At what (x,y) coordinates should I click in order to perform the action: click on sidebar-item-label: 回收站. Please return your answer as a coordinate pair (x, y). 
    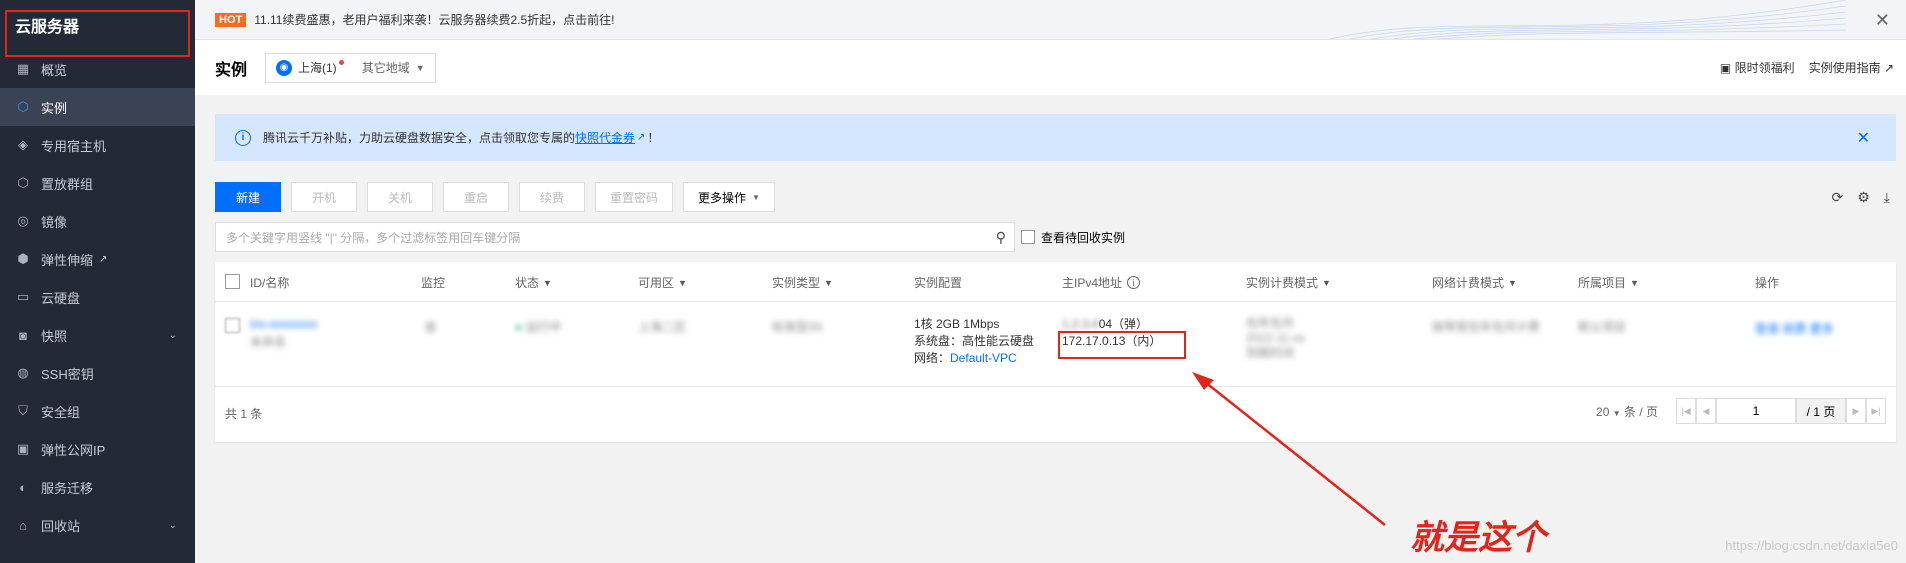
    Looking at the image, I should click on (61, 526).